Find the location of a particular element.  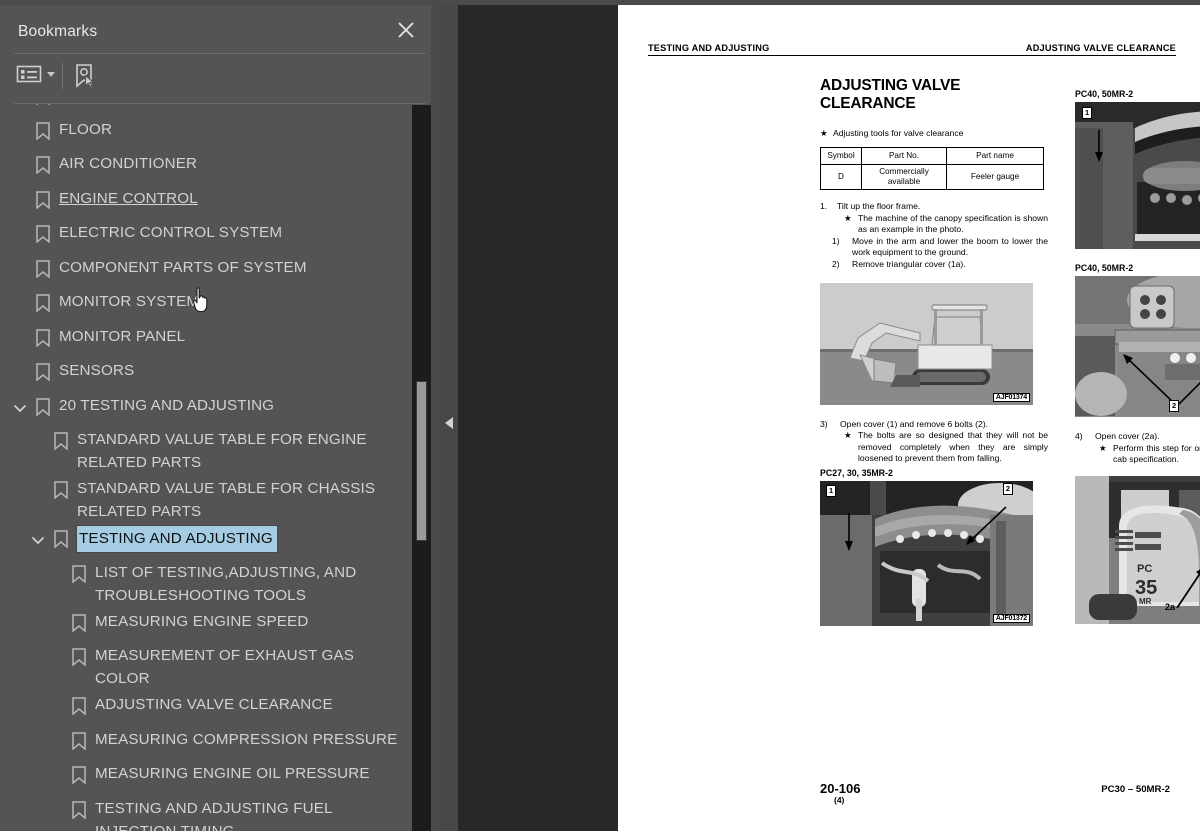

bookmark-item: MEASURING ENGINE OIL PRESSURE is located at coordinates (205, 776).